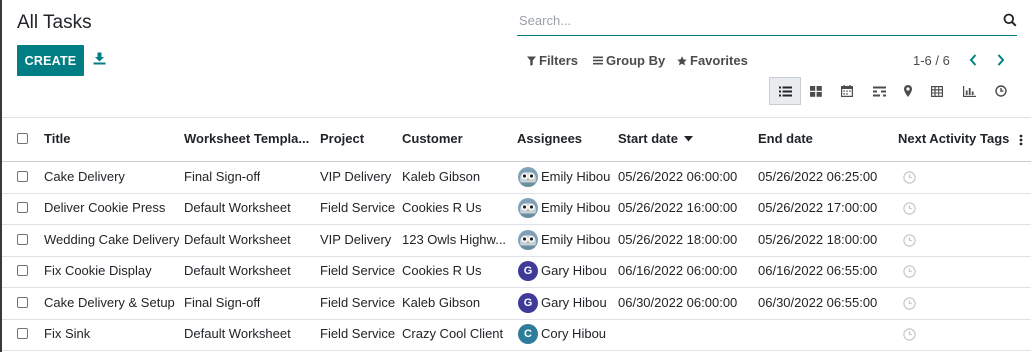 The width and height of the screenshot is (1031, 352). What do you see at coordinates (67, 334) in the screenshot?
I see `cell-title: Fix Sink` at bounding box center [67, 334].